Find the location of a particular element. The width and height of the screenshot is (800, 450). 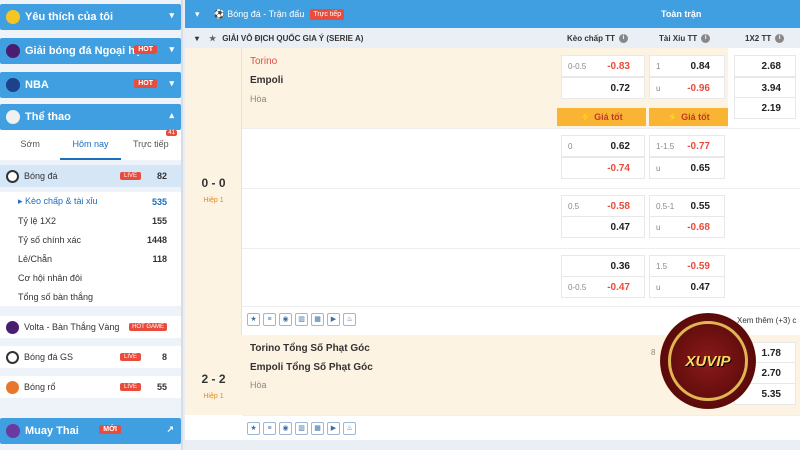

home-team: Torino Tổng Số Phạt Góc is located at coordinates (310, 348).